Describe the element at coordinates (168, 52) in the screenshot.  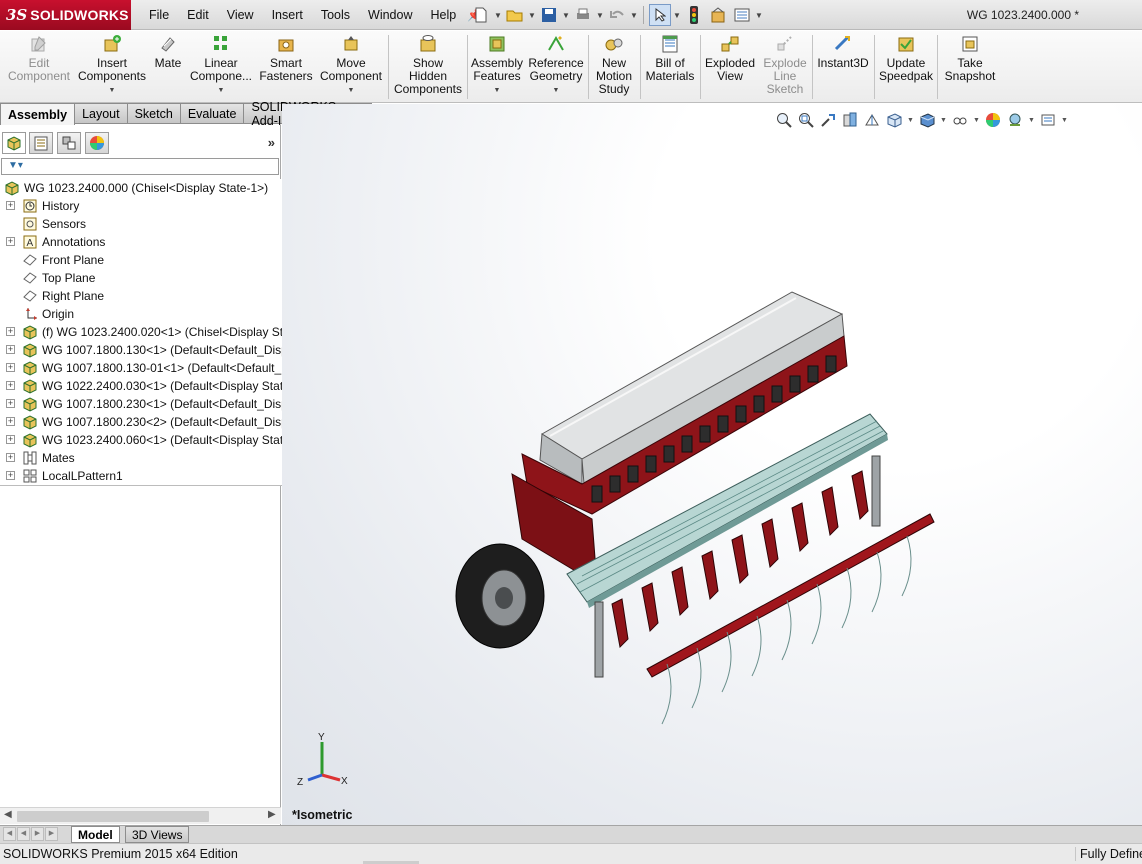
I see `mate-button: Mate` at that location.